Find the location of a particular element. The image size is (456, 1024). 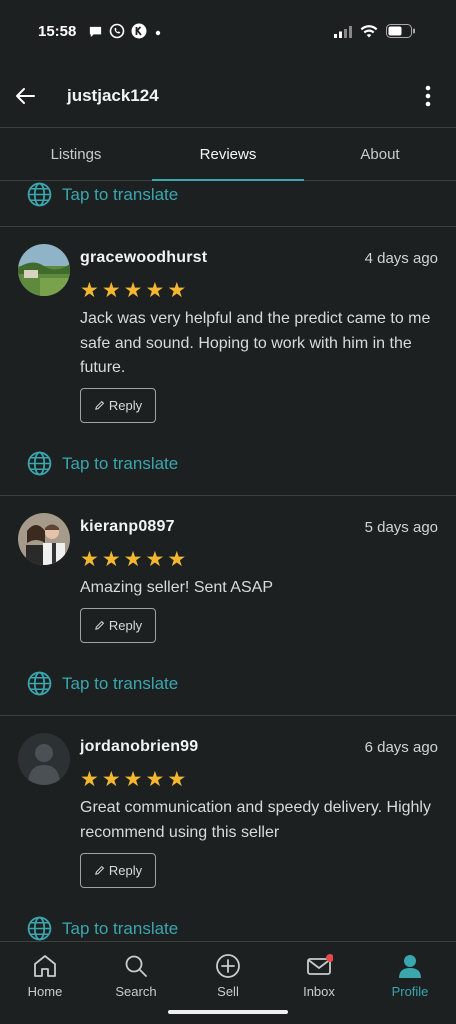

review-date: 4 days ago is located at coordinates (401, 258).